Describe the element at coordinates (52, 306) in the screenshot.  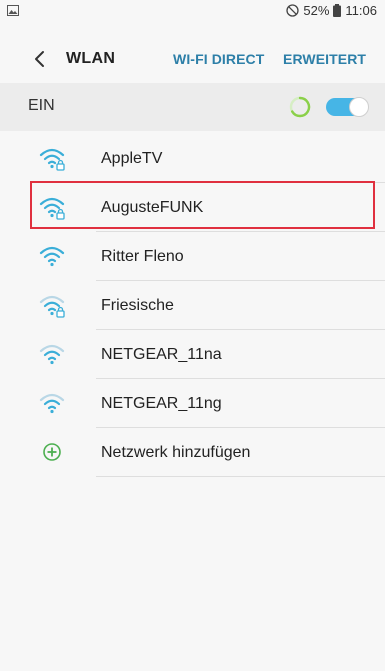
I see `wifi-weak-secured-icon` at that location.